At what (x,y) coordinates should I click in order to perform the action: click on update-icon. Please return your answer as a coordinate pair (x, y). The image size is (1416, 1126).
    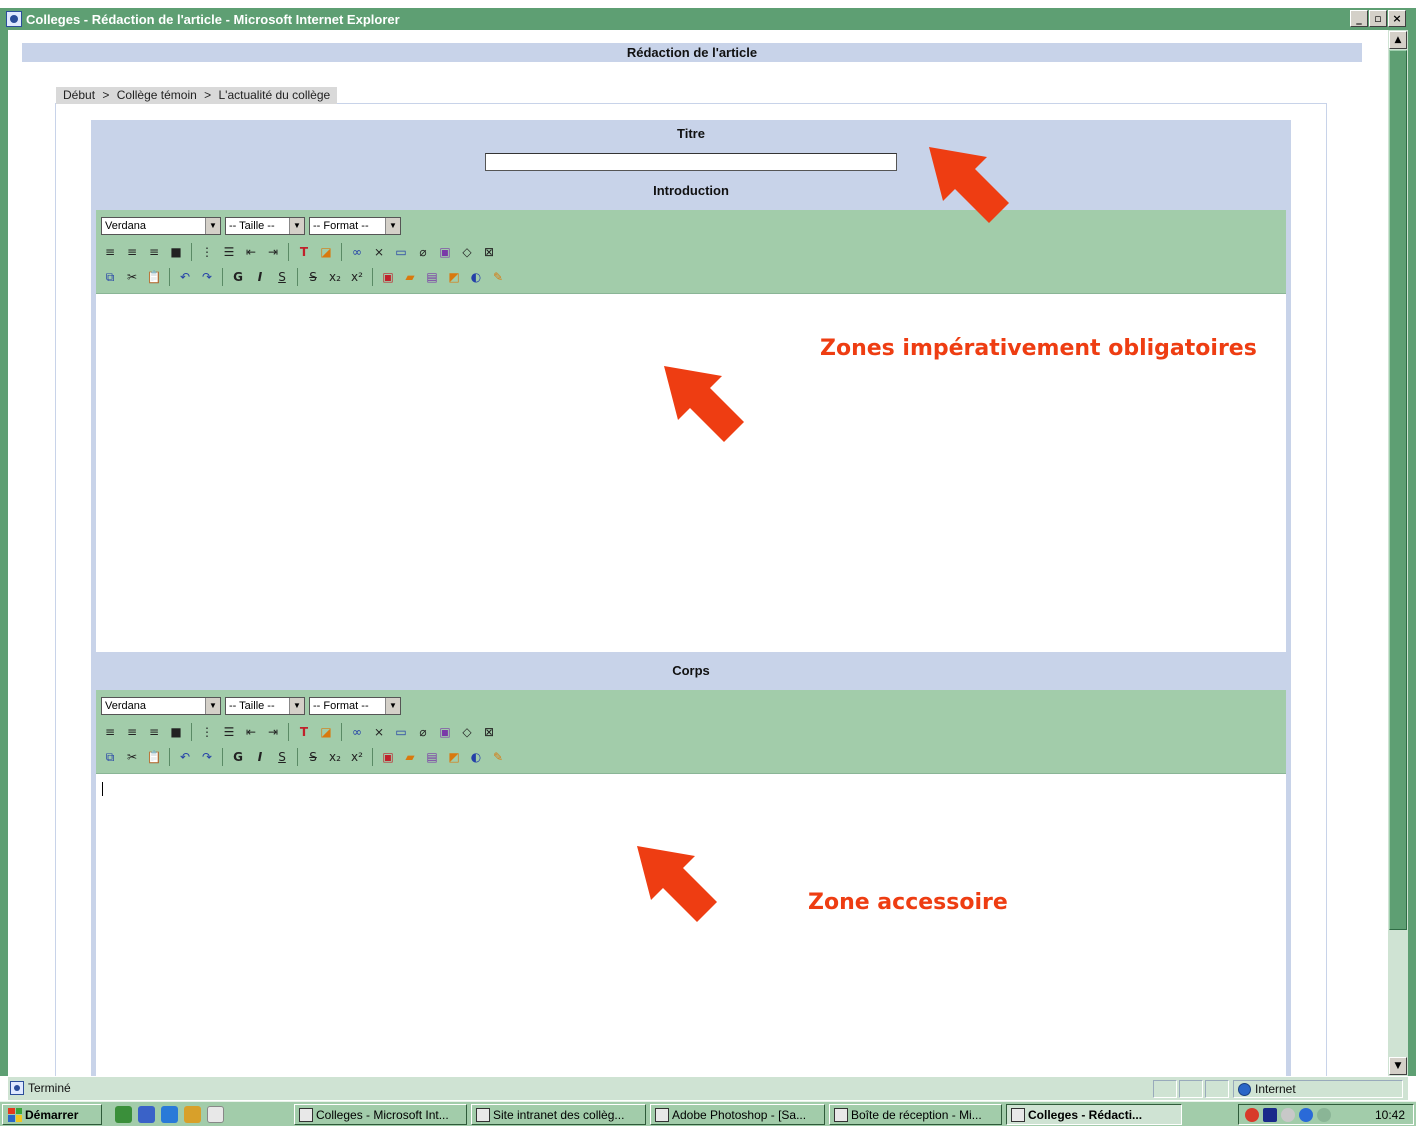
    Looking at the image, I should click on (1324, 1114).